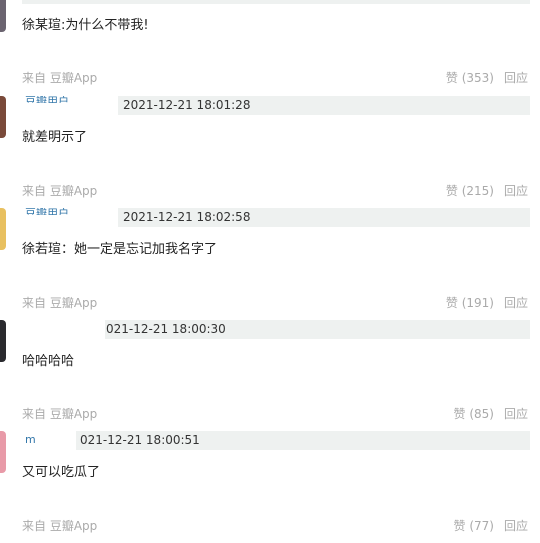  I want to click on like-button: 赞 (85), so click(474, 414).